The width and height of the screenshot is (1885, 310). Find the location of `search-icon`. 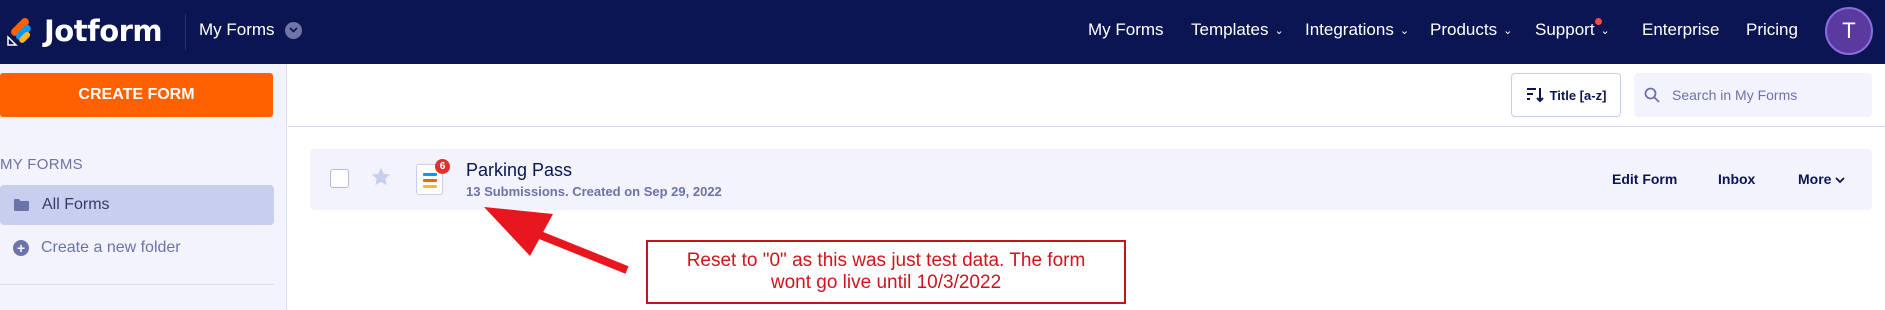

search-icon is located at coordinates (1652, 95).